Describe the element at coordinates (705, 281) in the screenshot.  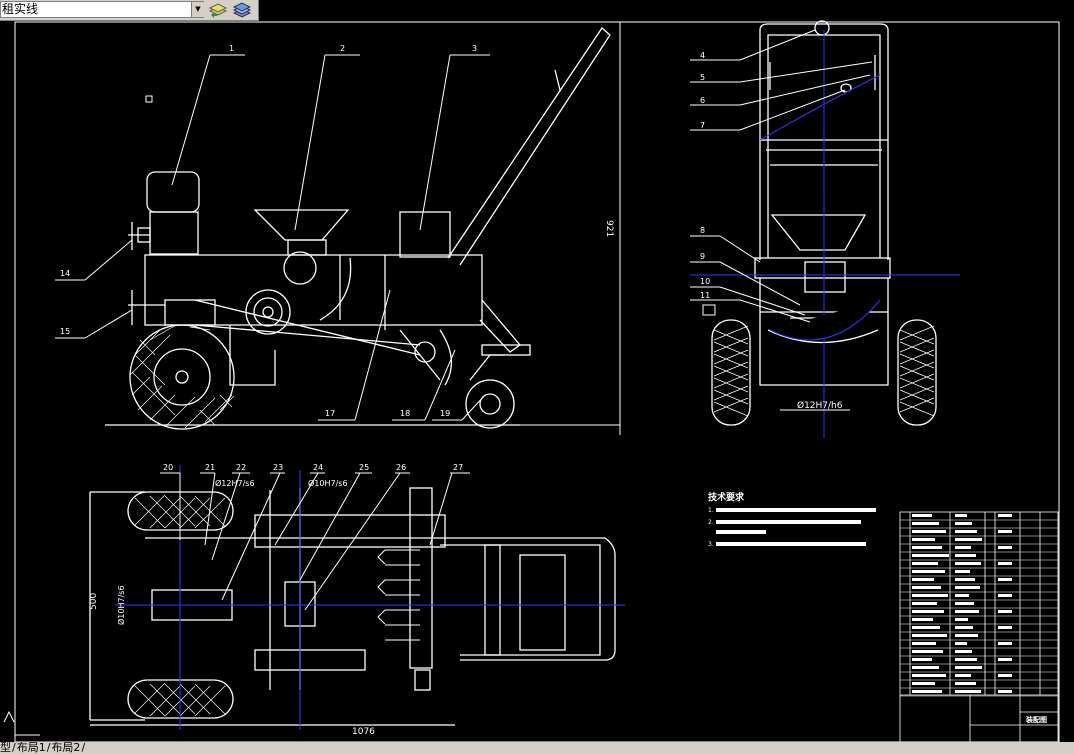
I see `part-number: 10` at that location.